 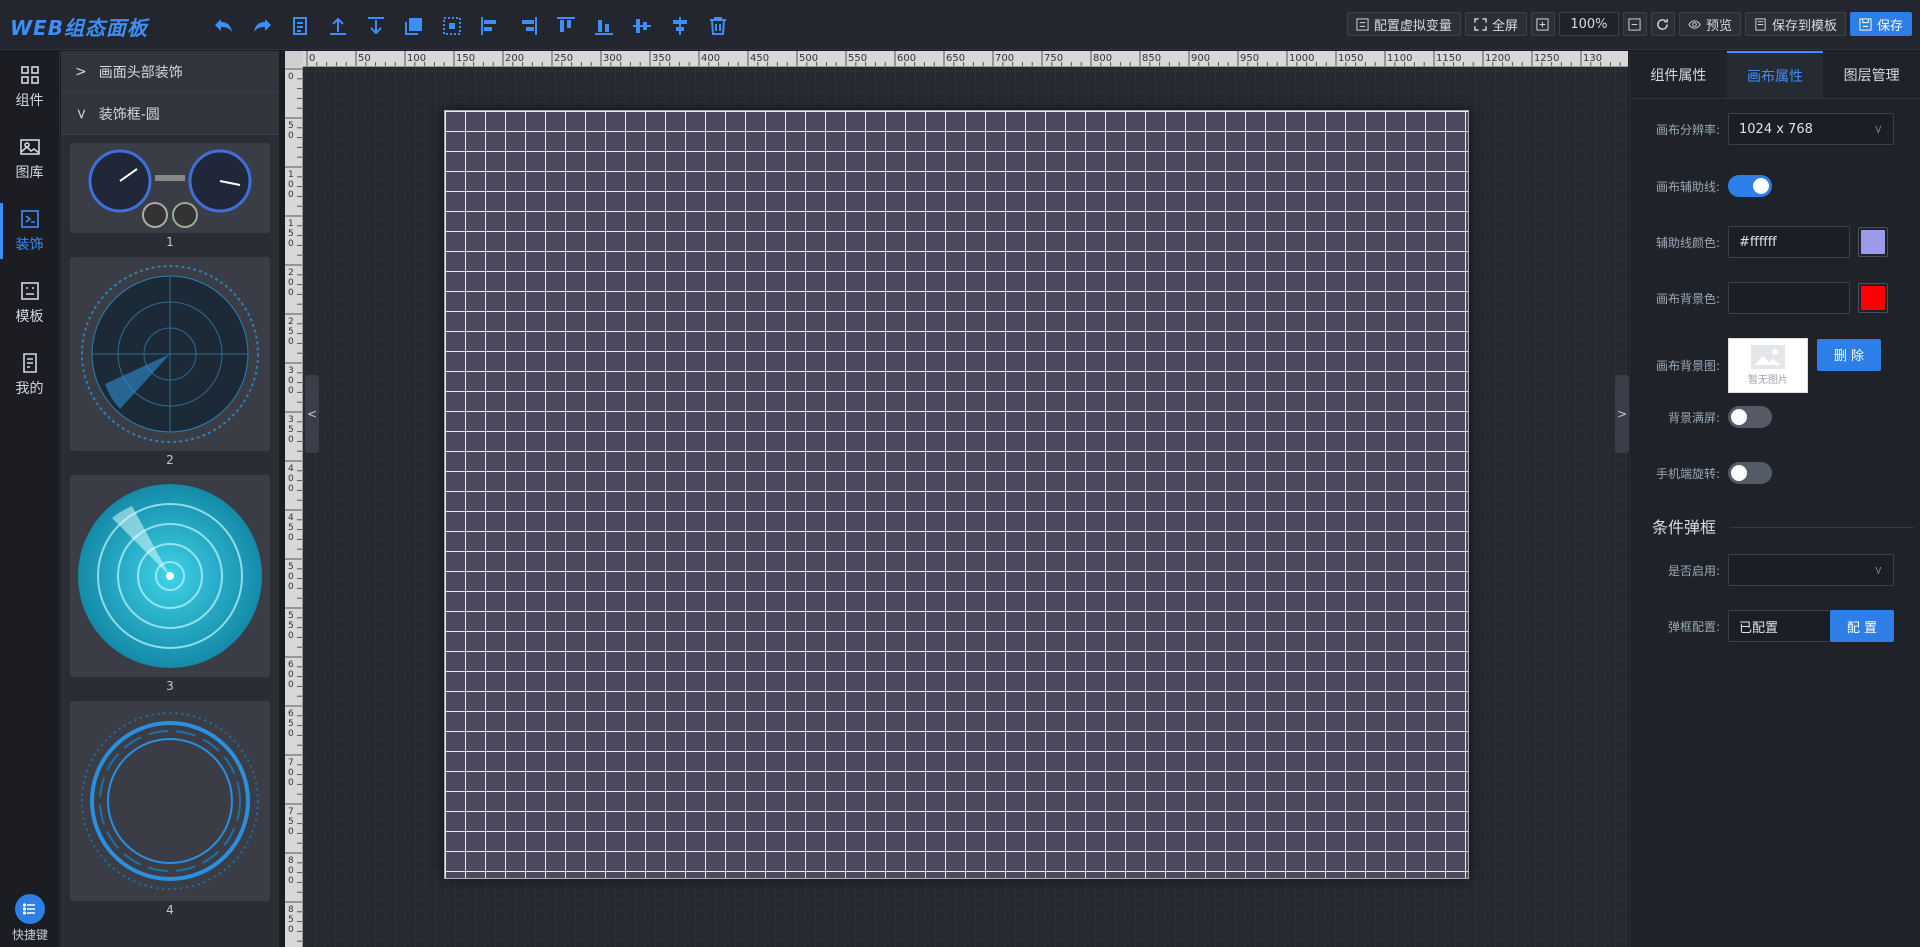 What do you see at coordinates (291, 812) in the screenshot?
I see `ruler-label: 7` at bounding box center [291, 812].